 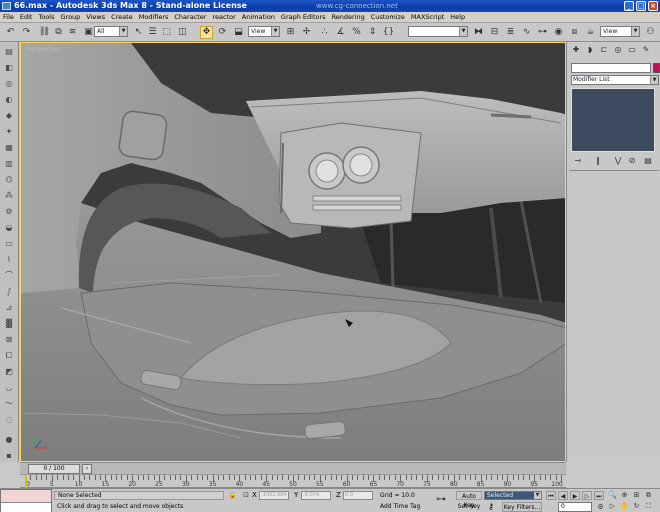 I want to click on select-object-icon: ↖, so click(x=138, y=32).